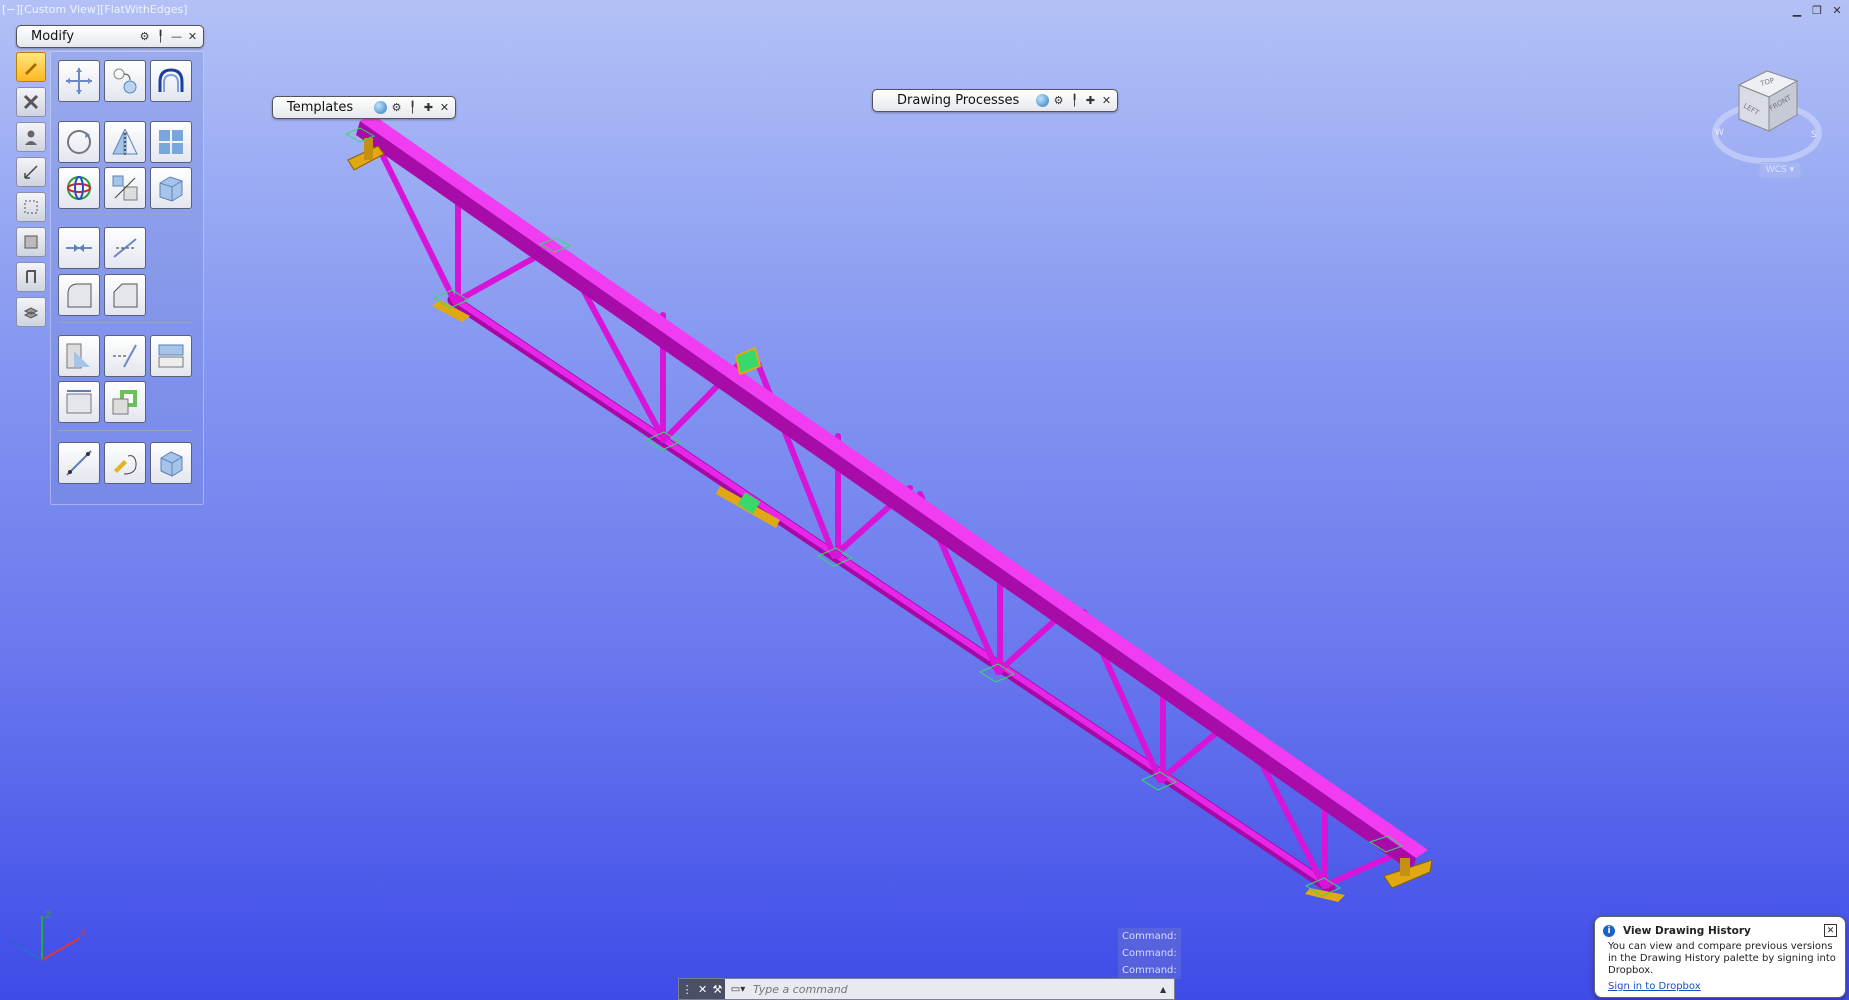 Image resolution: width=1849 pixels, height=1000 pixels. What do you see at coordinates (1814, 135) in the screenshot?
I see `compass-s: S` at bounding box center [1814, 135].